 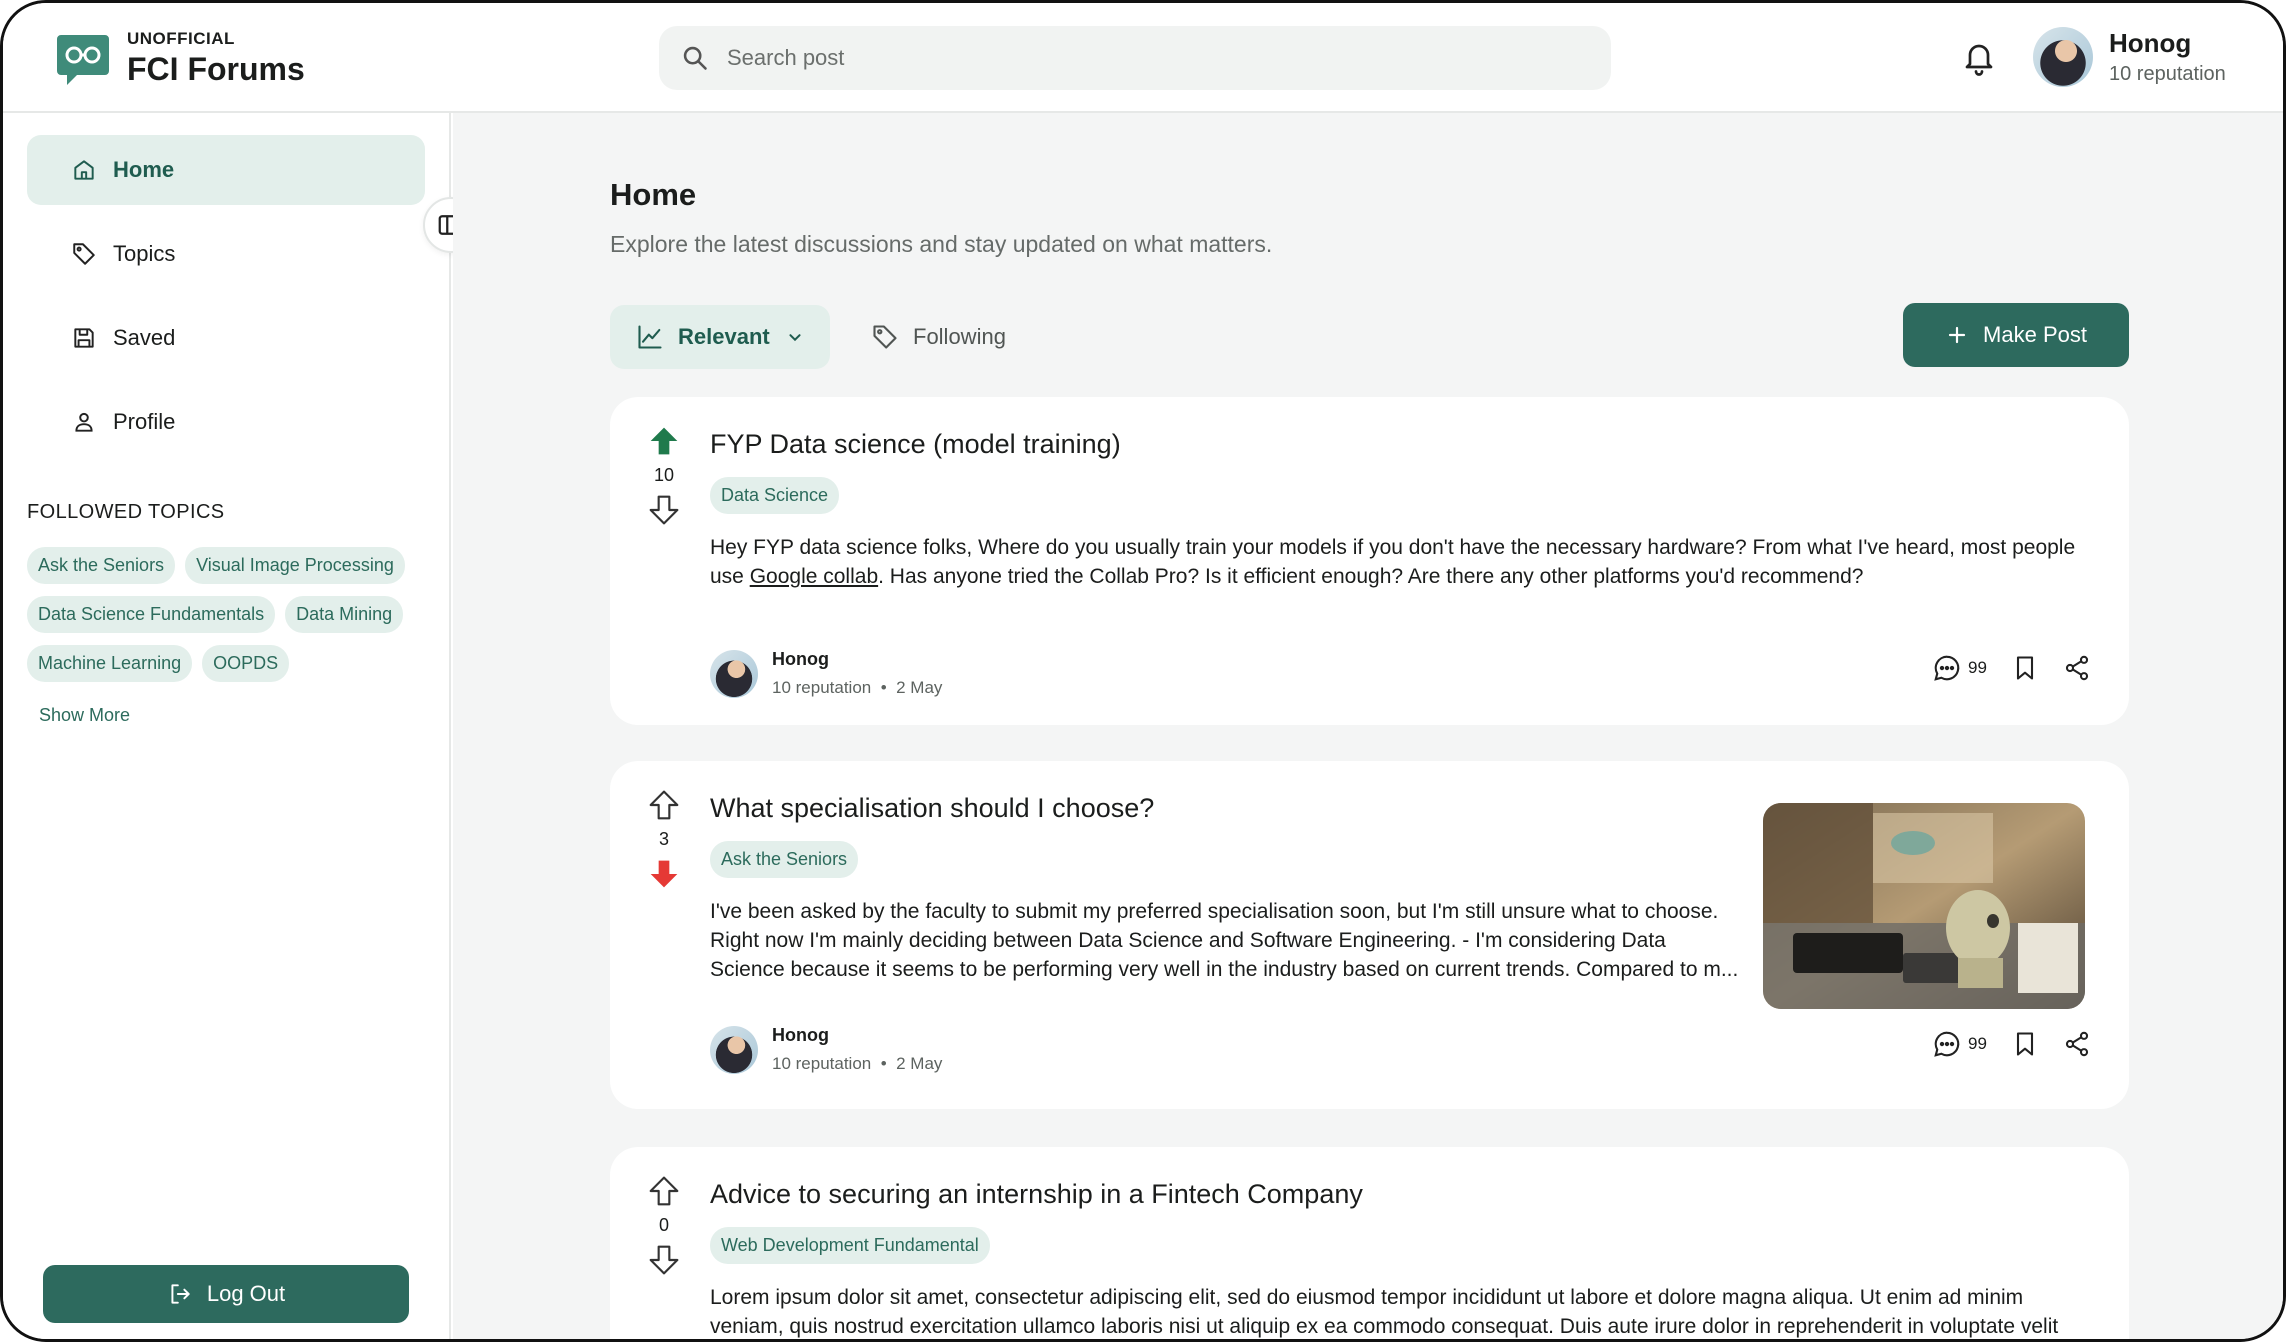 What do you see at coordinates (83, 59) in the screenshot?
I see `logo-icon` at bounding box center [83, 59].